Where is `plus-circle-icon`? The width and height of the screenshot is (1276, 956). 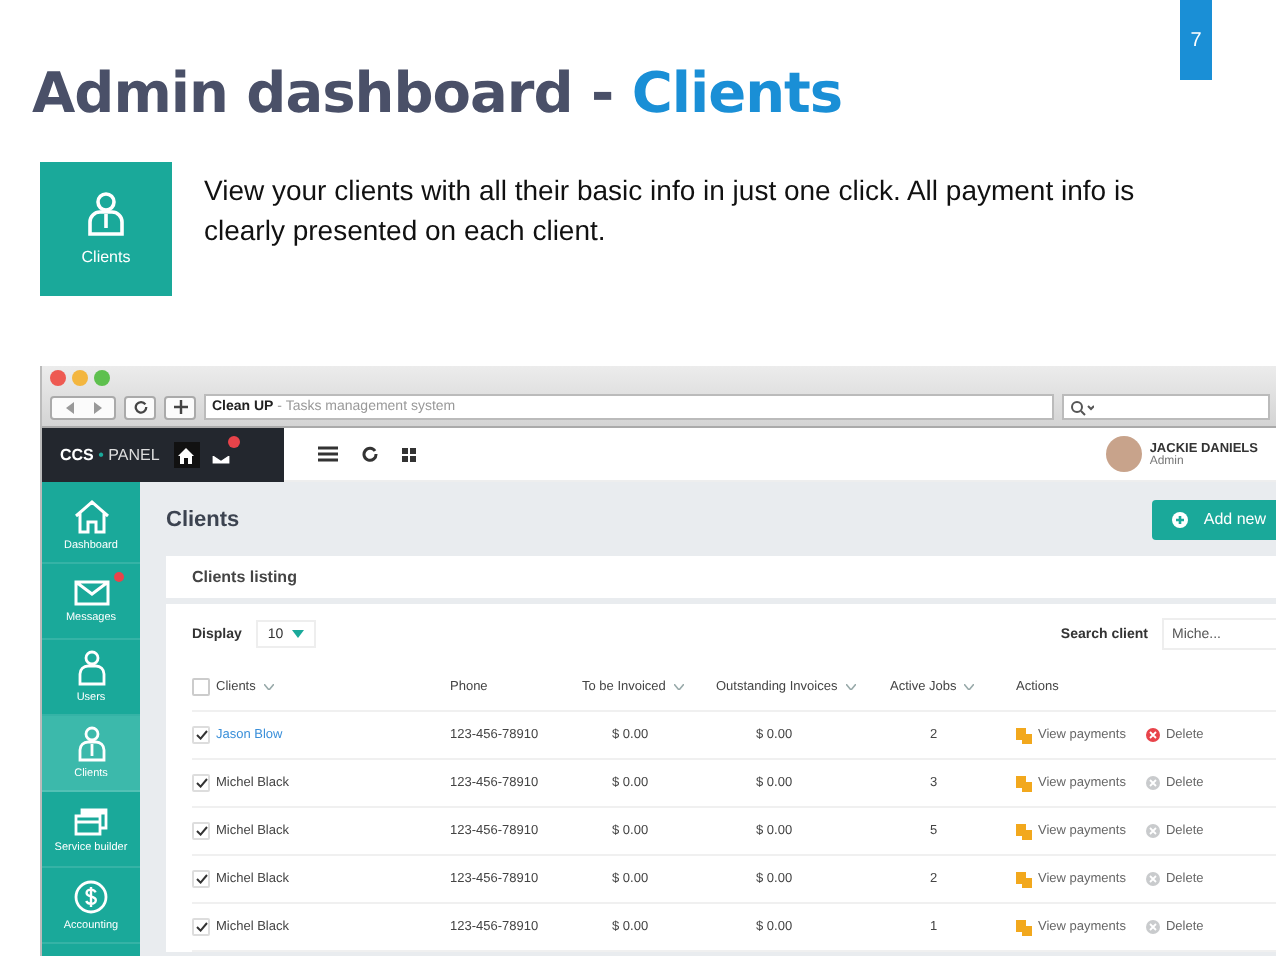 plus-circle-icon is located at coordinates (1179, 519).